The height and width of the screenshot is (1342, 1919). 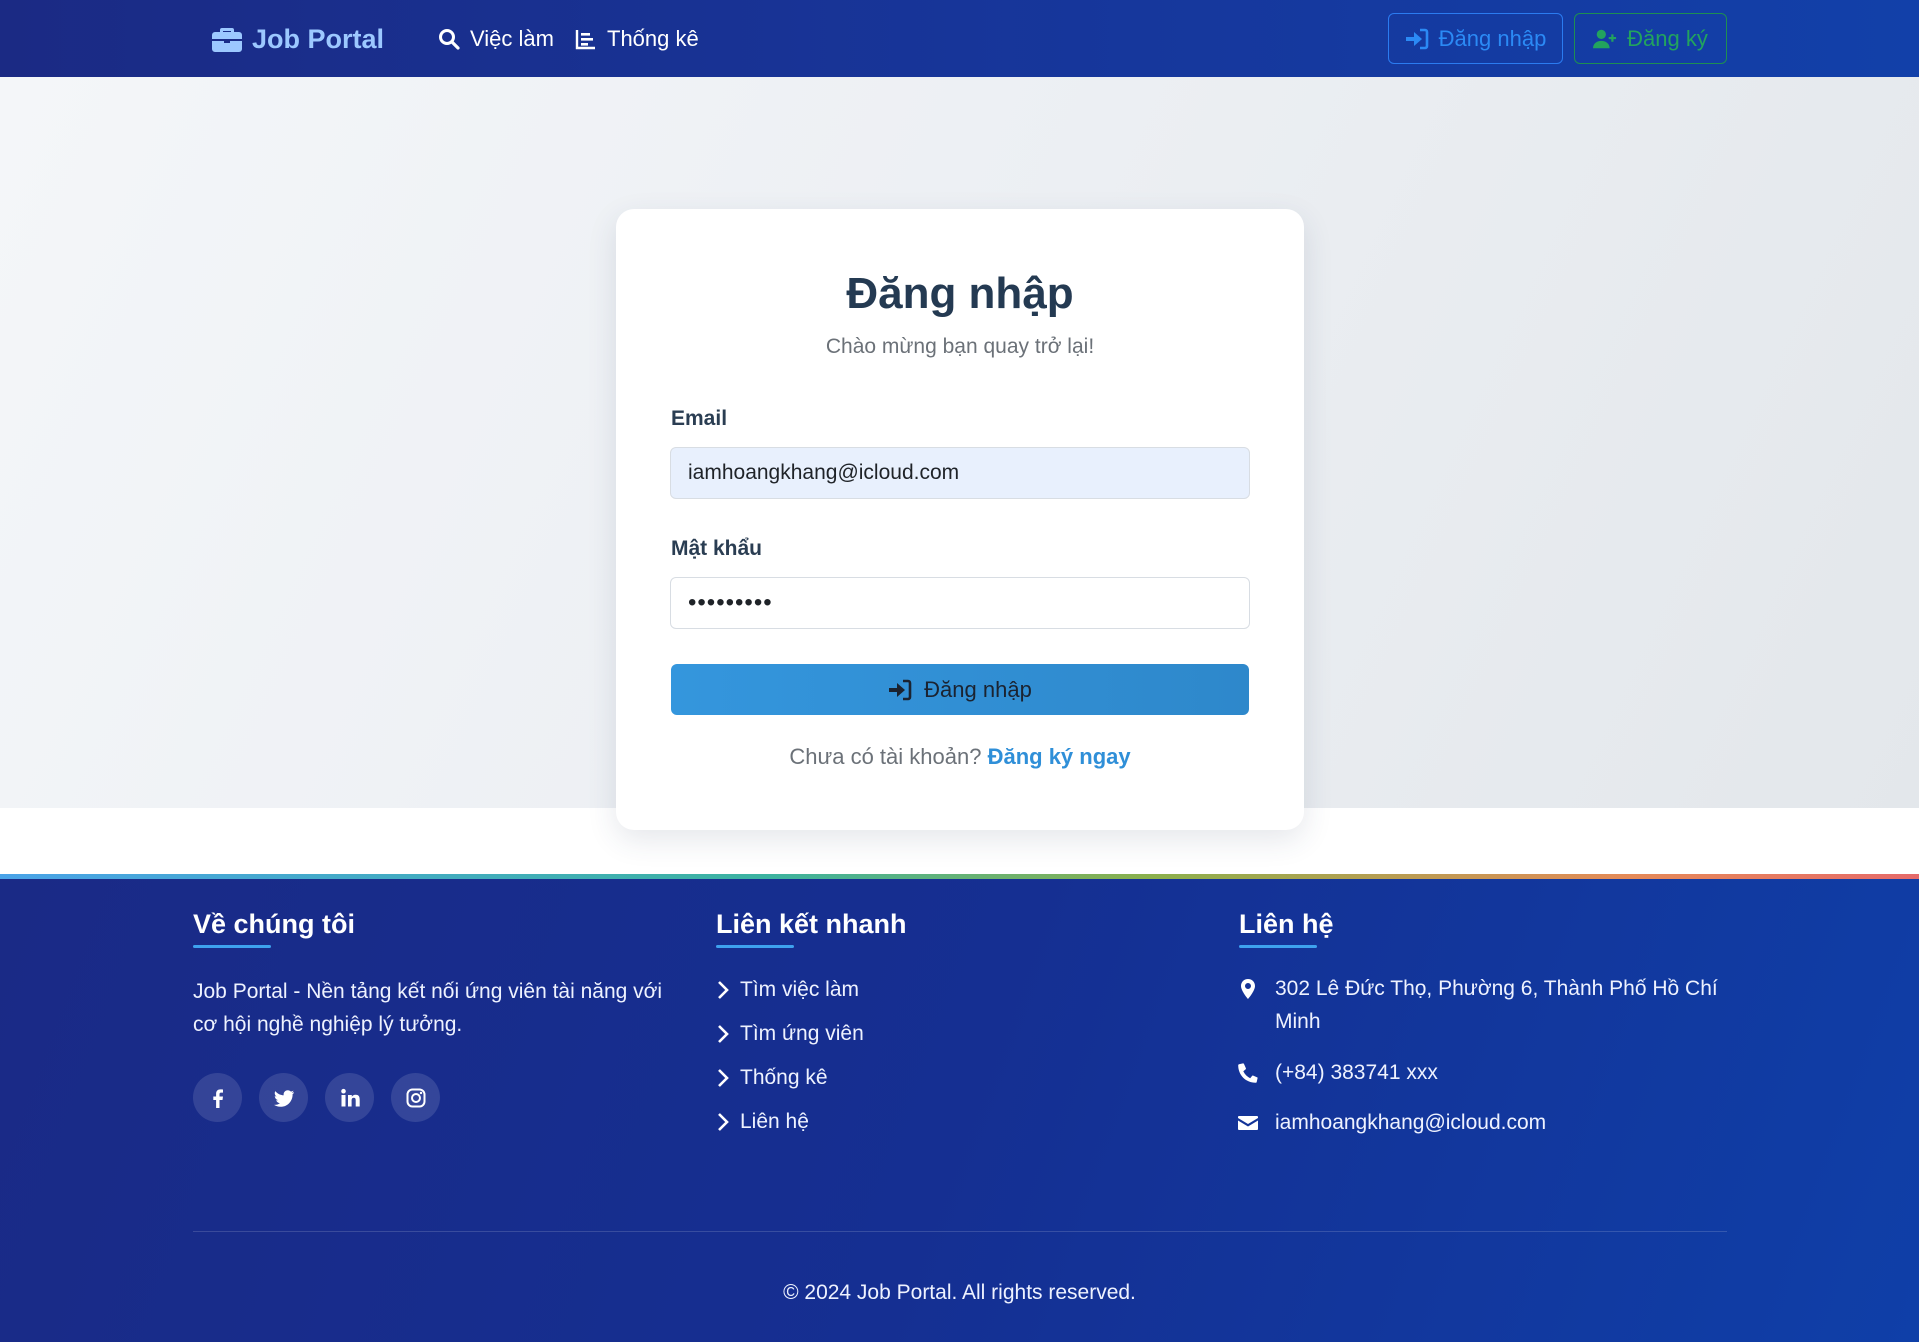 What do you see at coordinates (978, 689) in the screenshot?
I see `submit-login-label: Đăng nhập` at bounding box center [978, 689].